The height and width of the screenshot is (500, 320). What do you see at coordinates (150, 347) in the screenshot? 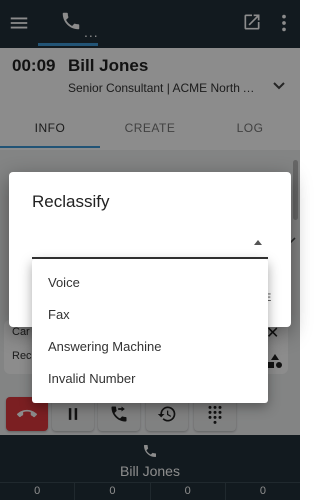
I see `option-answering-machine: Answering Machine` at bounding box center [150, 347].